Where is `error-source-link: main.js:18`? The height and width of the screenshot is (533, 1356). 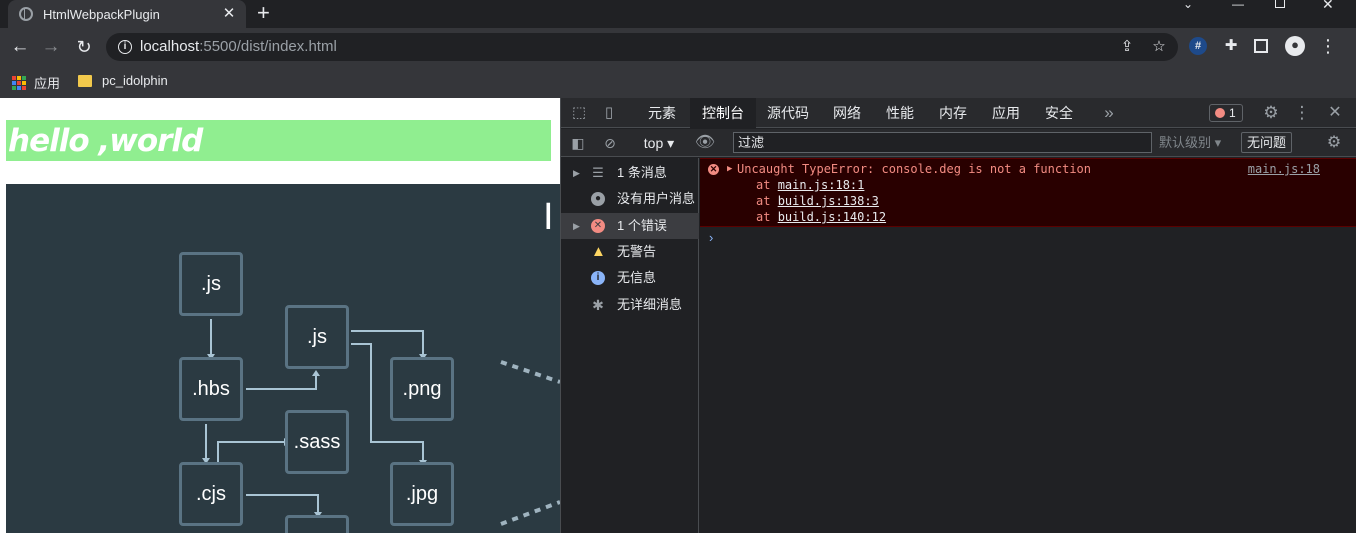 error-source-link: main.js:18 is located at coordinates (1284, 169).